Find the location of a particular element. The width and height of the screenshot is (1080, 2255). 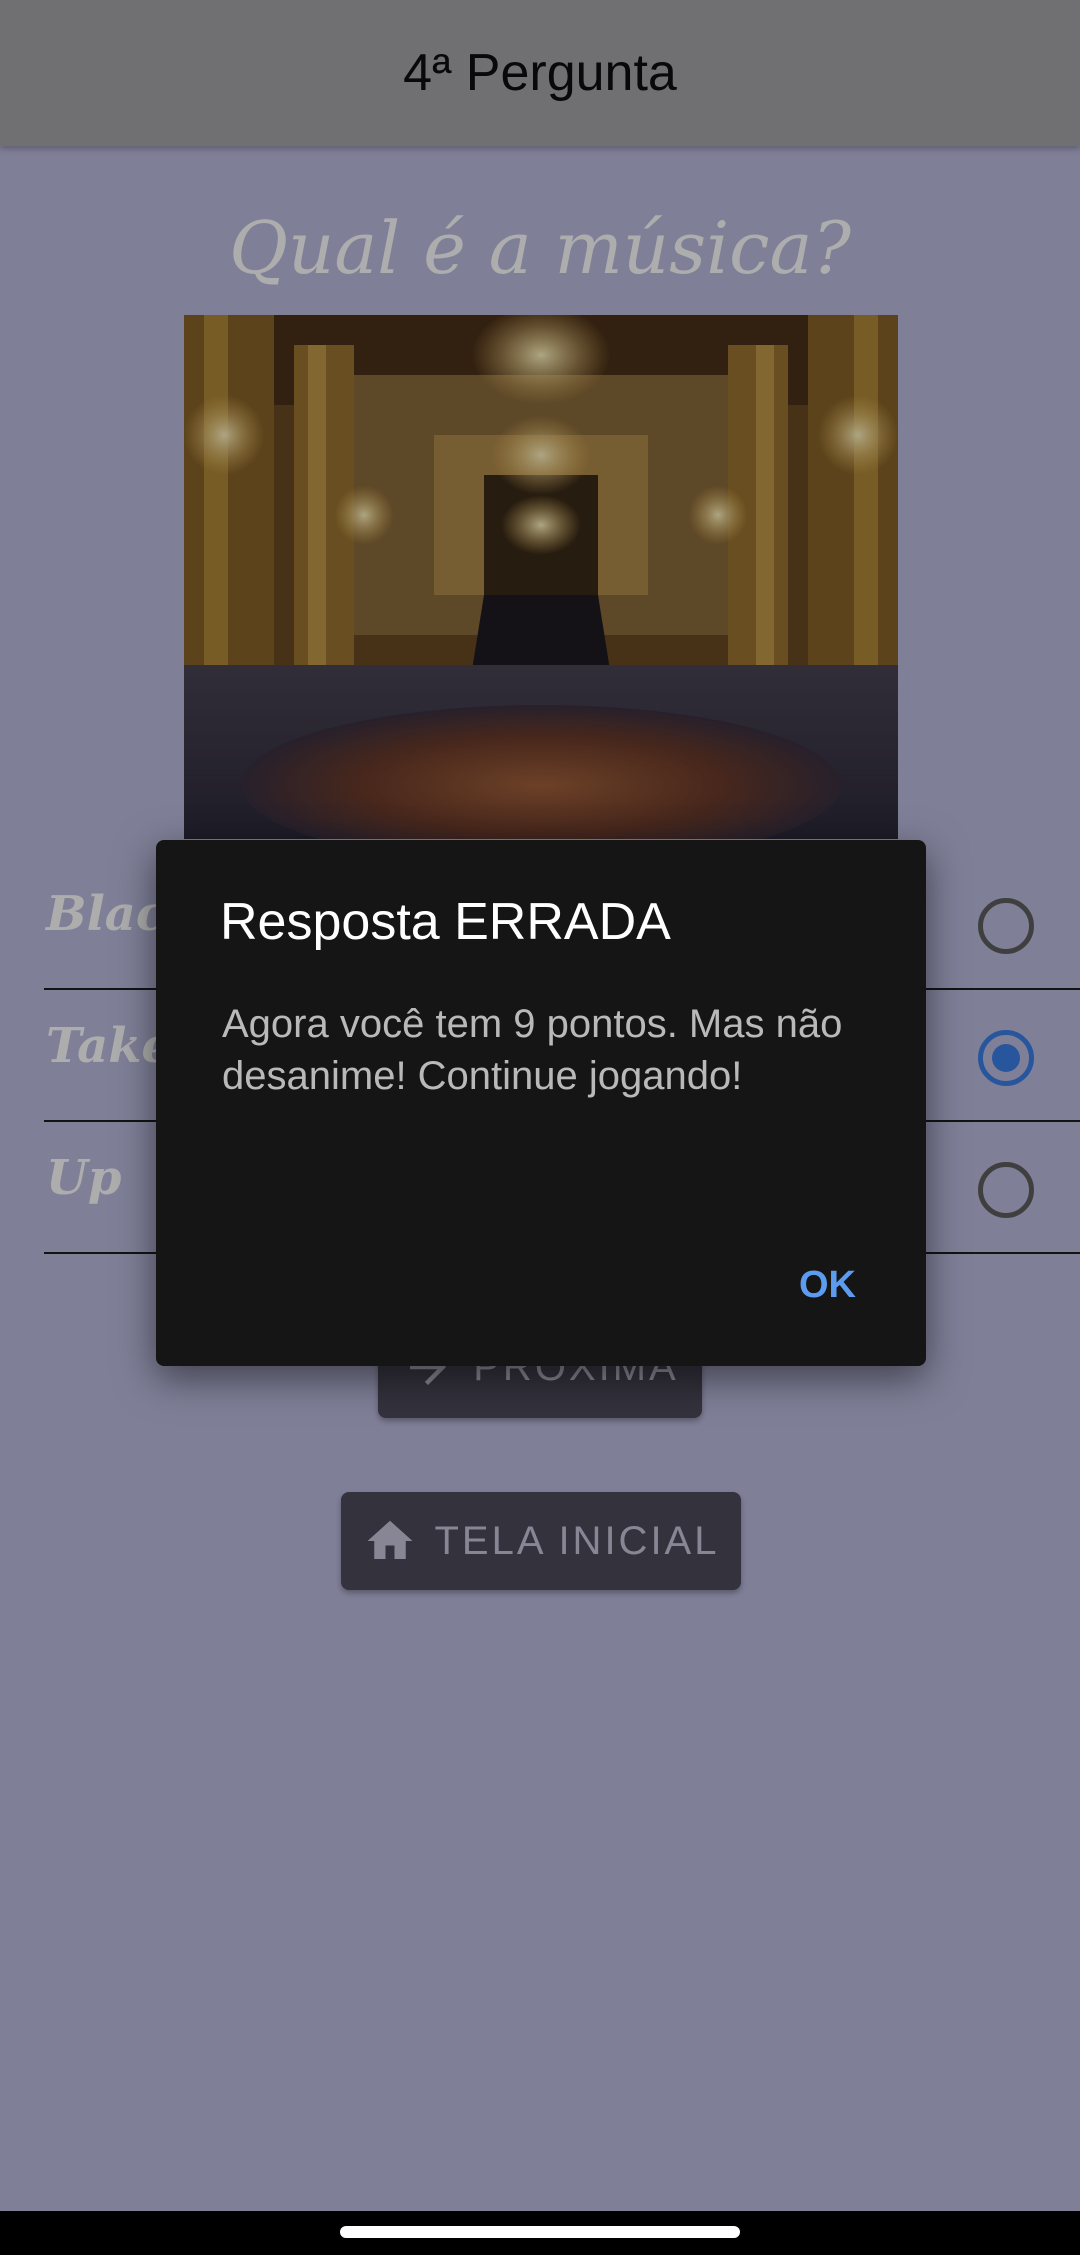

home-gesture-handle is located at coordinates (540, 2232).